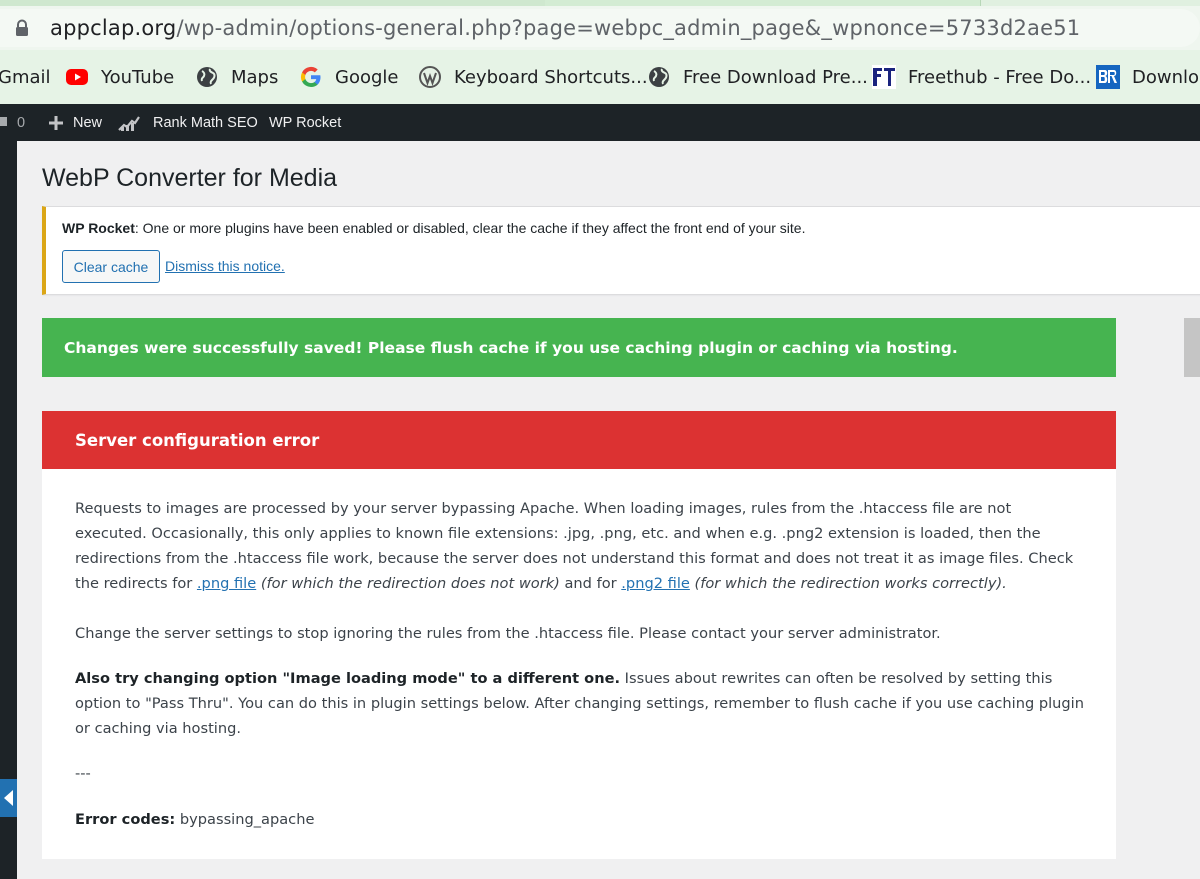 The image size is (1200, 879). I want to click on bookmark-google: Google, so click(348, 77).